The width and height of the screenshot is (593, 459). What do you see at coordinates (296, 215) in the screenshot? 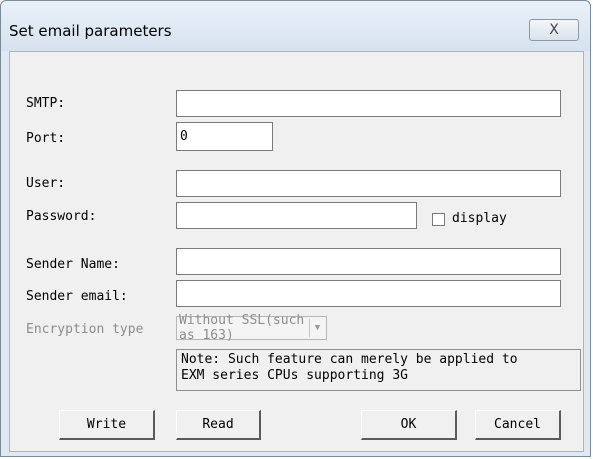
I see `password-input` at bounding box center [296, 215].